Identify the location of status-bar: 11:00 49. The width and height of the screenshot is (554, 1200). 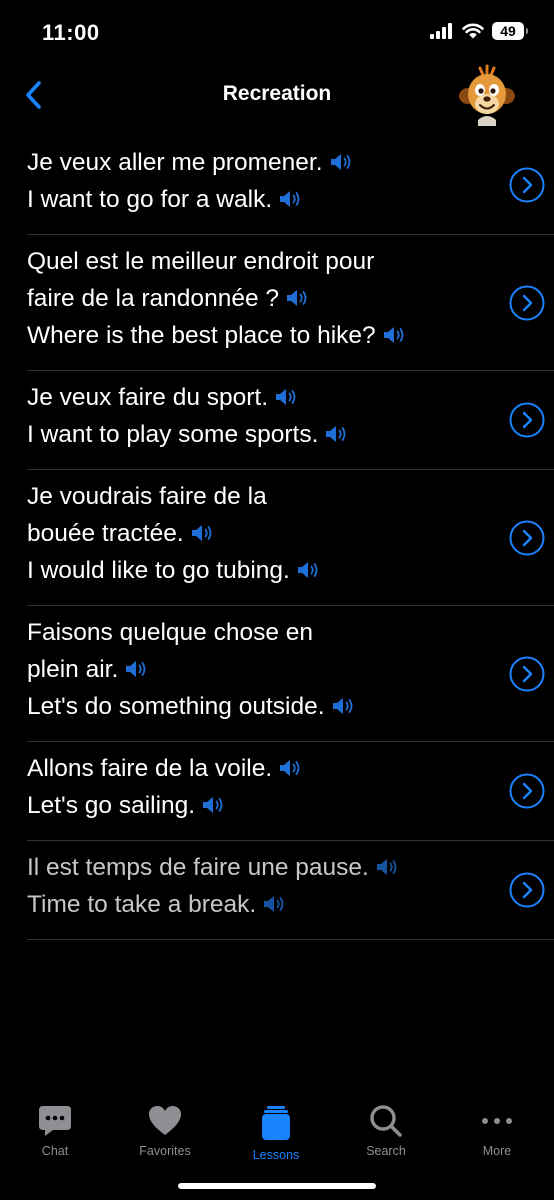
(277, 32).